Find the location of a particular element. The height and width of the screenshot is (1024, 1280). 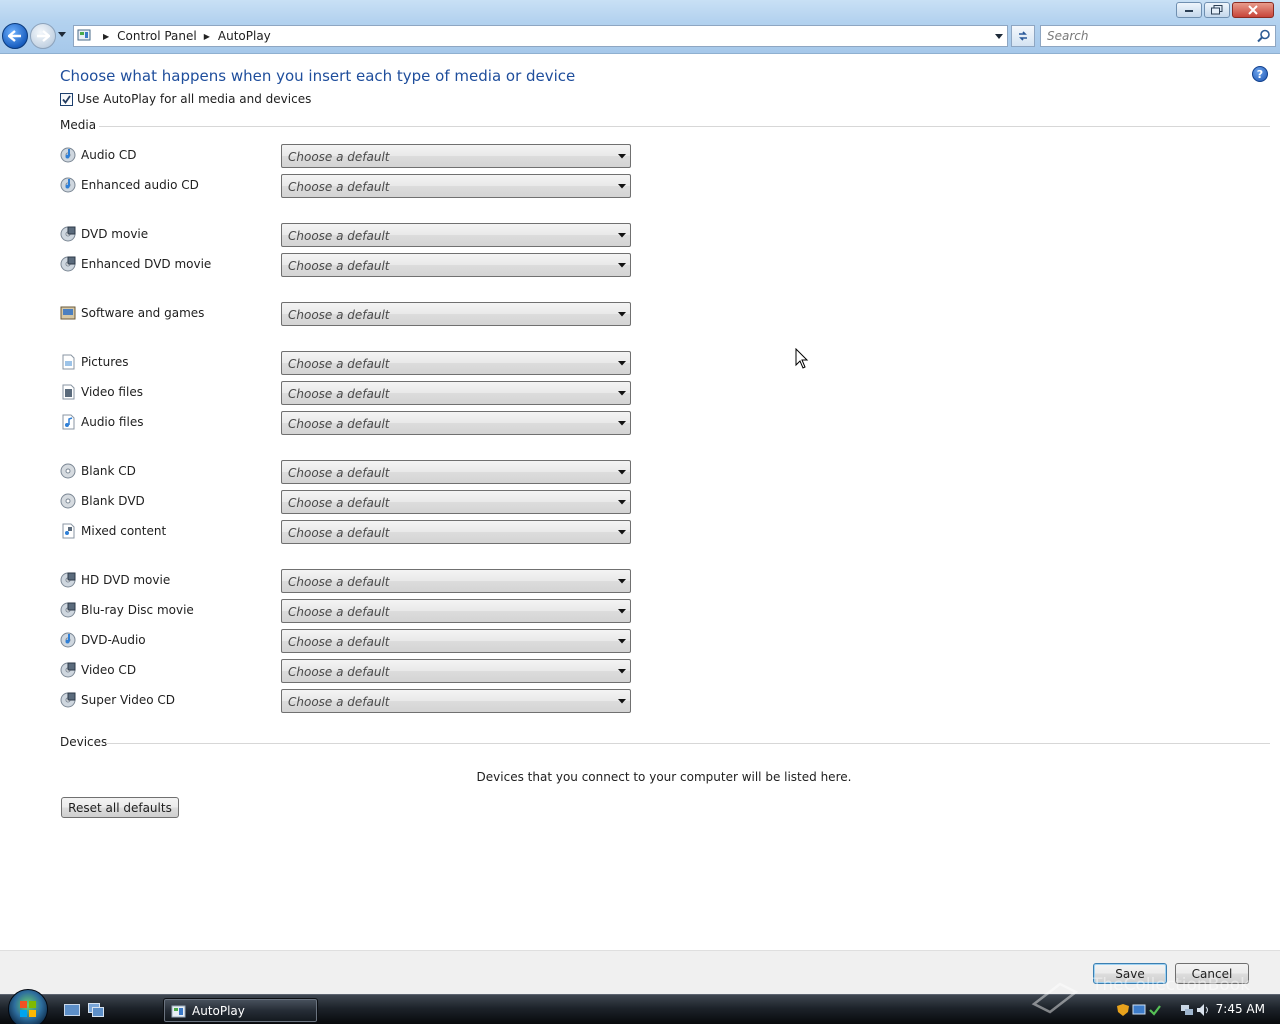

checkmark-icon is located at coordinates (66, 99).